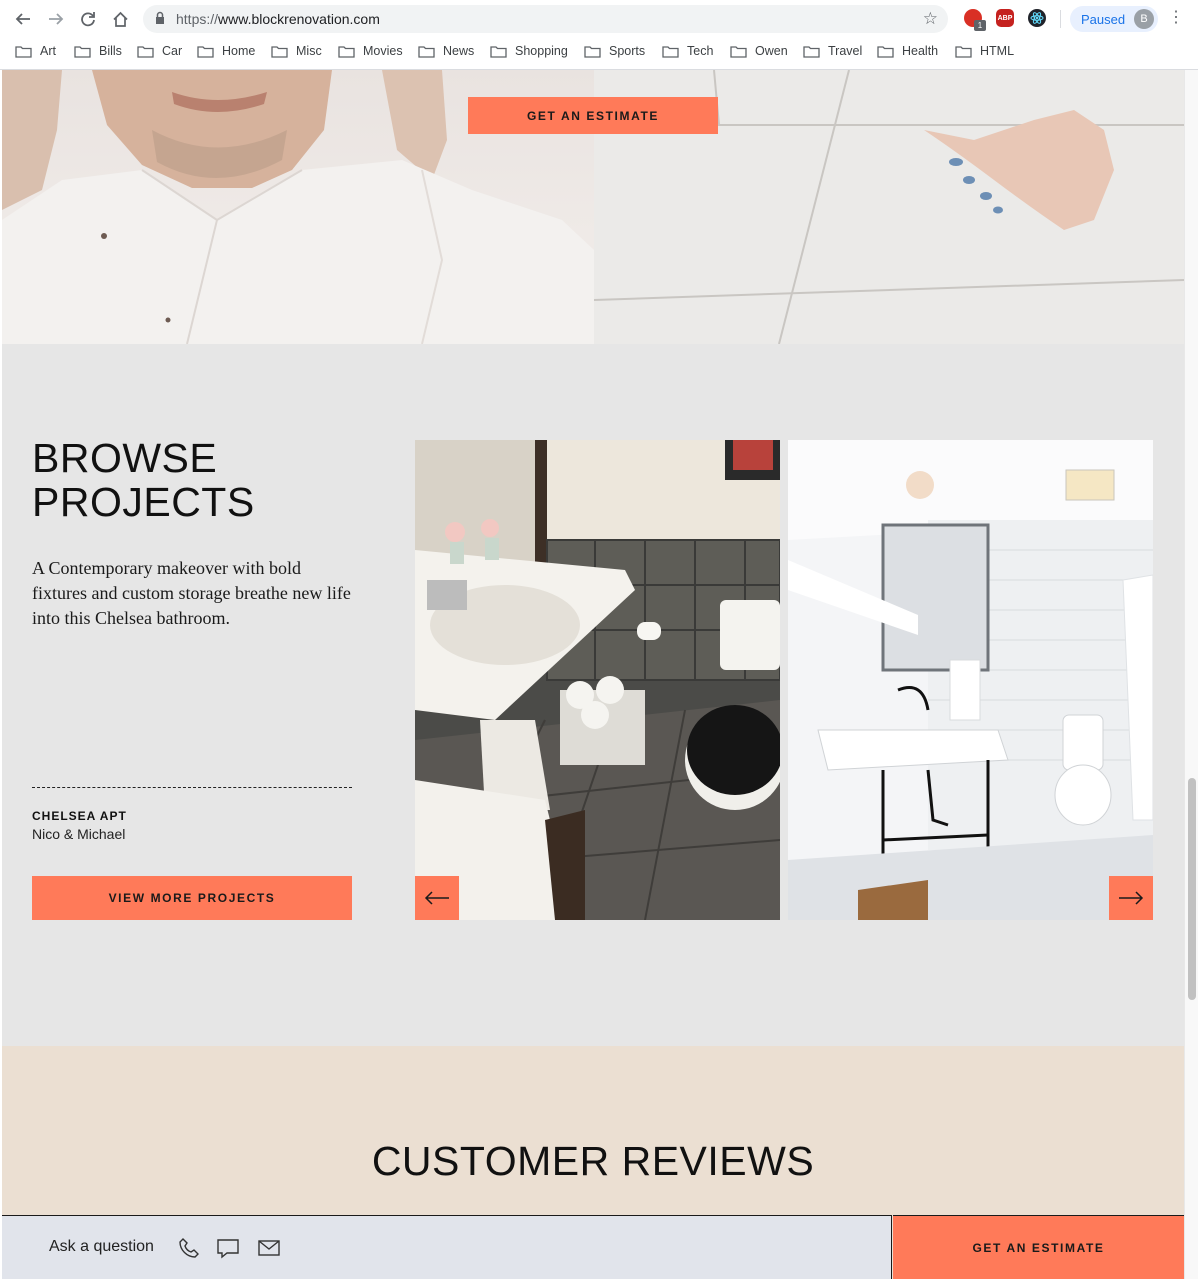  I want to click on extension-badge: 1, so click(980, 25).